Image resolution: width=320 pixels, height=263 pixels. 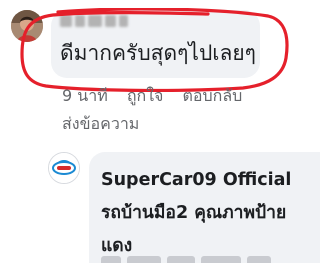 What do you see at coordinates (100, 124) in the screenshot?
I see `send-message-link: ส่งข้อความ` at bounding box center [100, 124].